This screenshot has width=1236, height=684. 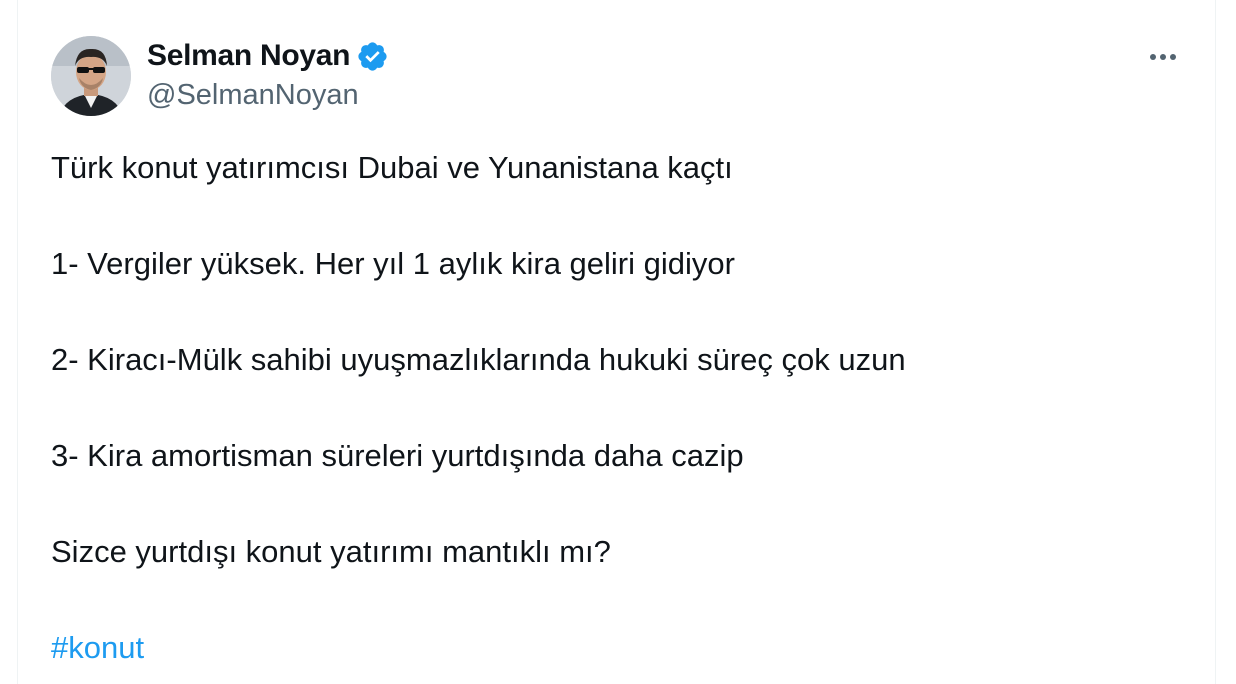 What do you see at coordinates (611, 648) in the screenshot?
I see `hashtag-link: #konut` at bounding box center [611, 648].